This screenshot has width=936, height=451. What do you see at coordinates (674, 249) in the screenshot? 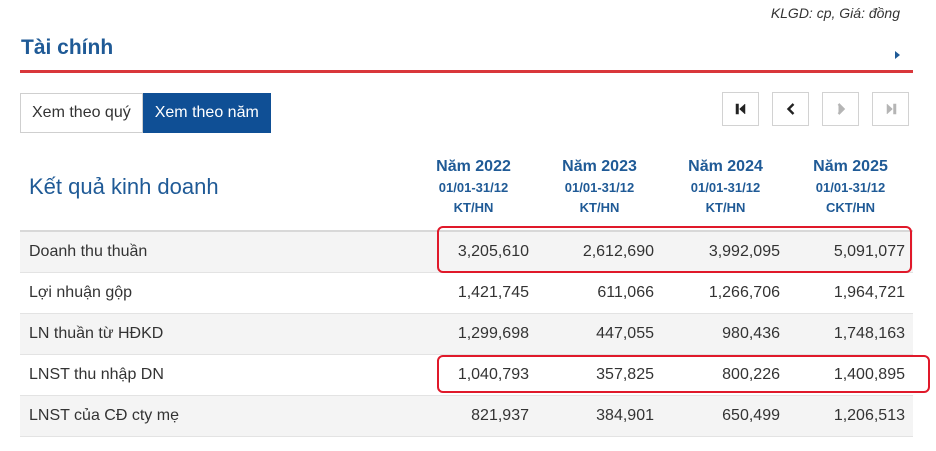
I see `revenue-highlight-box` at bounding box center [674, 249].